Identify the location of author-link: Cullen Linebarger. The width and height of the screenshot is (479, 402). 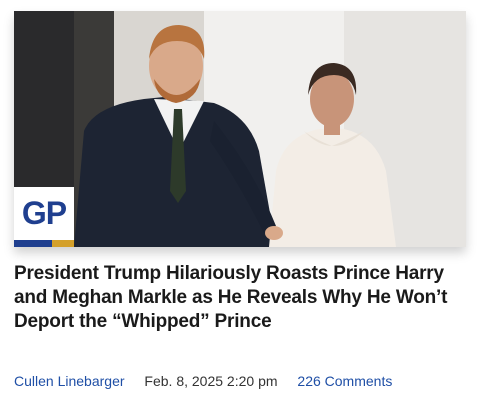
(69, 381).